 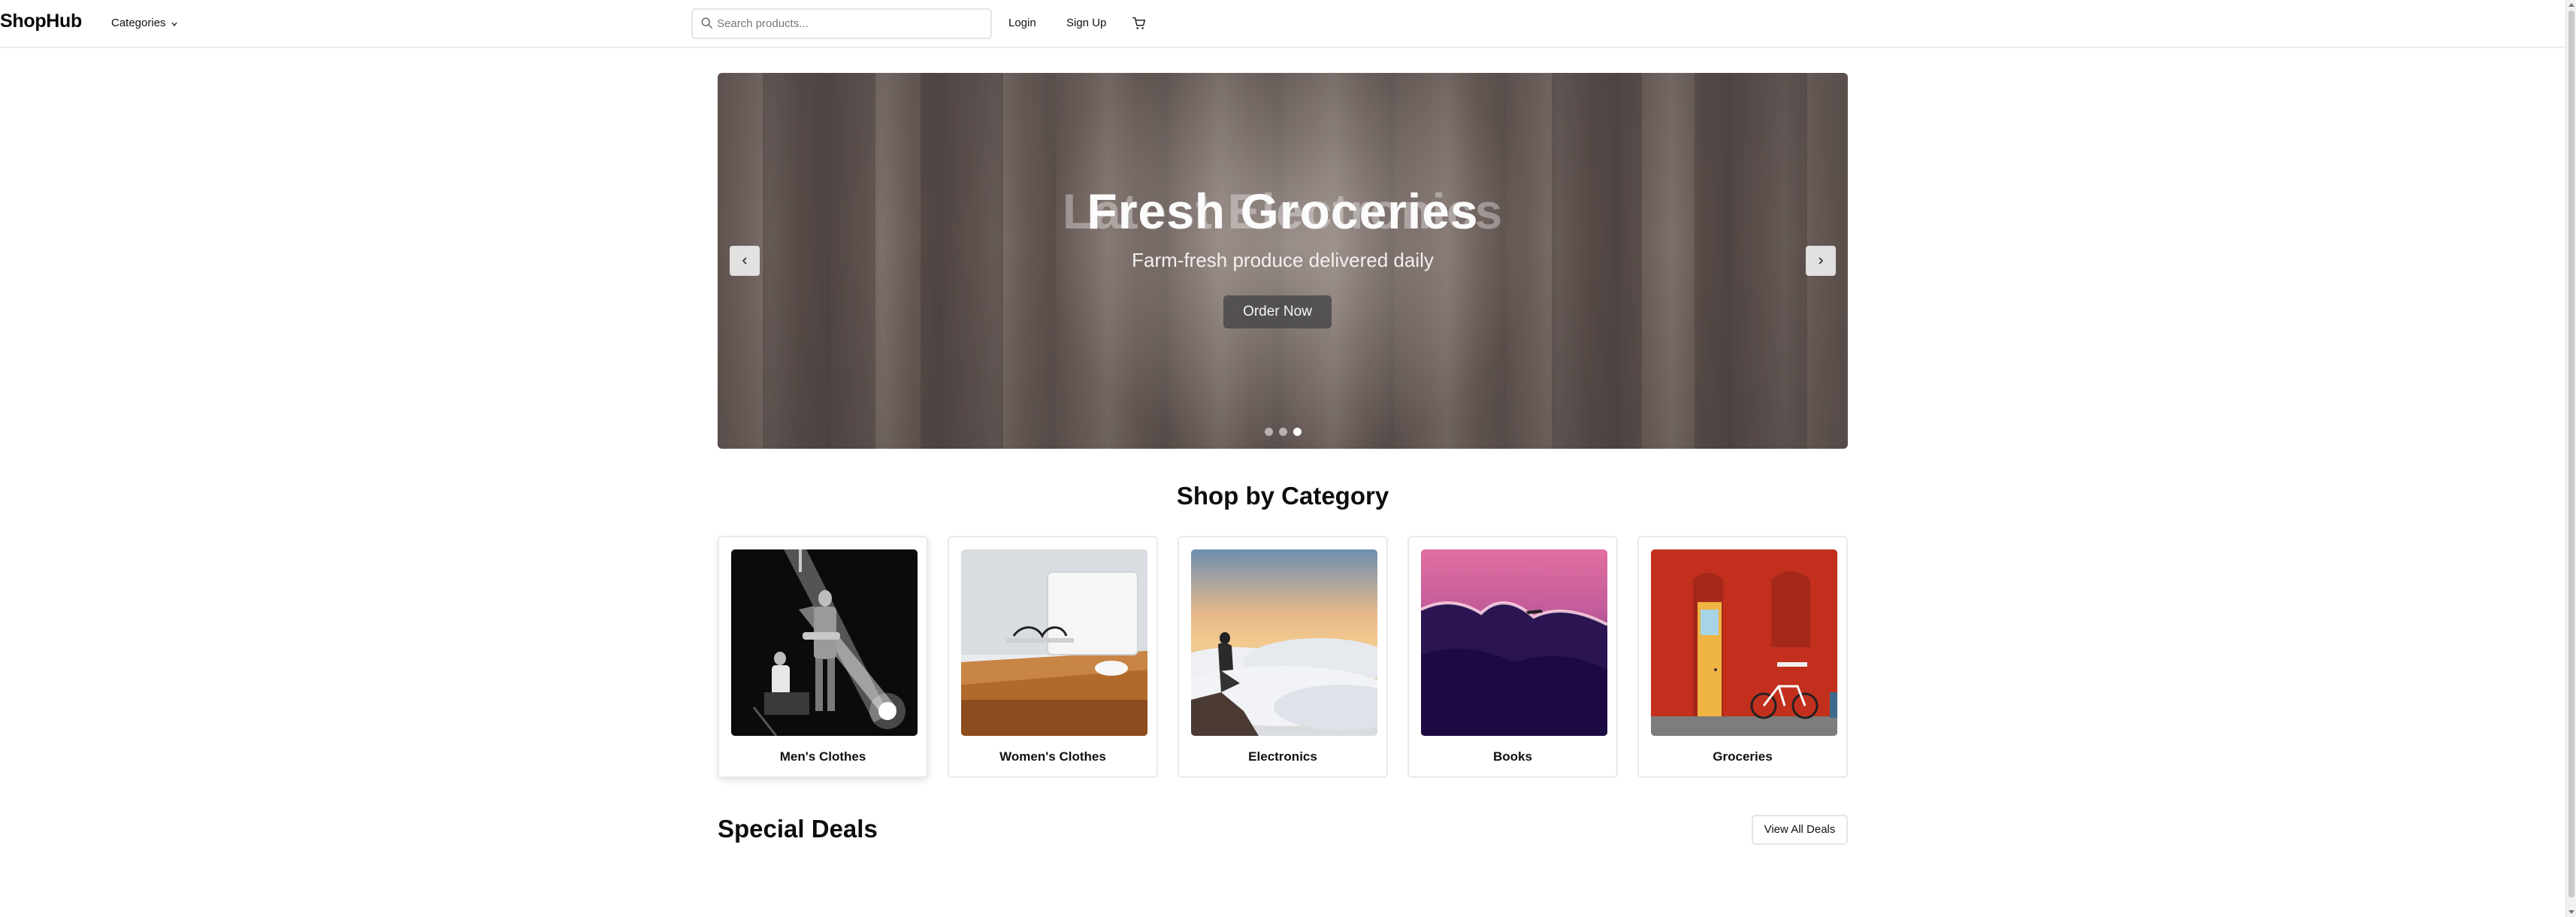 I want to click on category-card-womens-clothes: Women's Clothes, so click(x=1053, y=657).